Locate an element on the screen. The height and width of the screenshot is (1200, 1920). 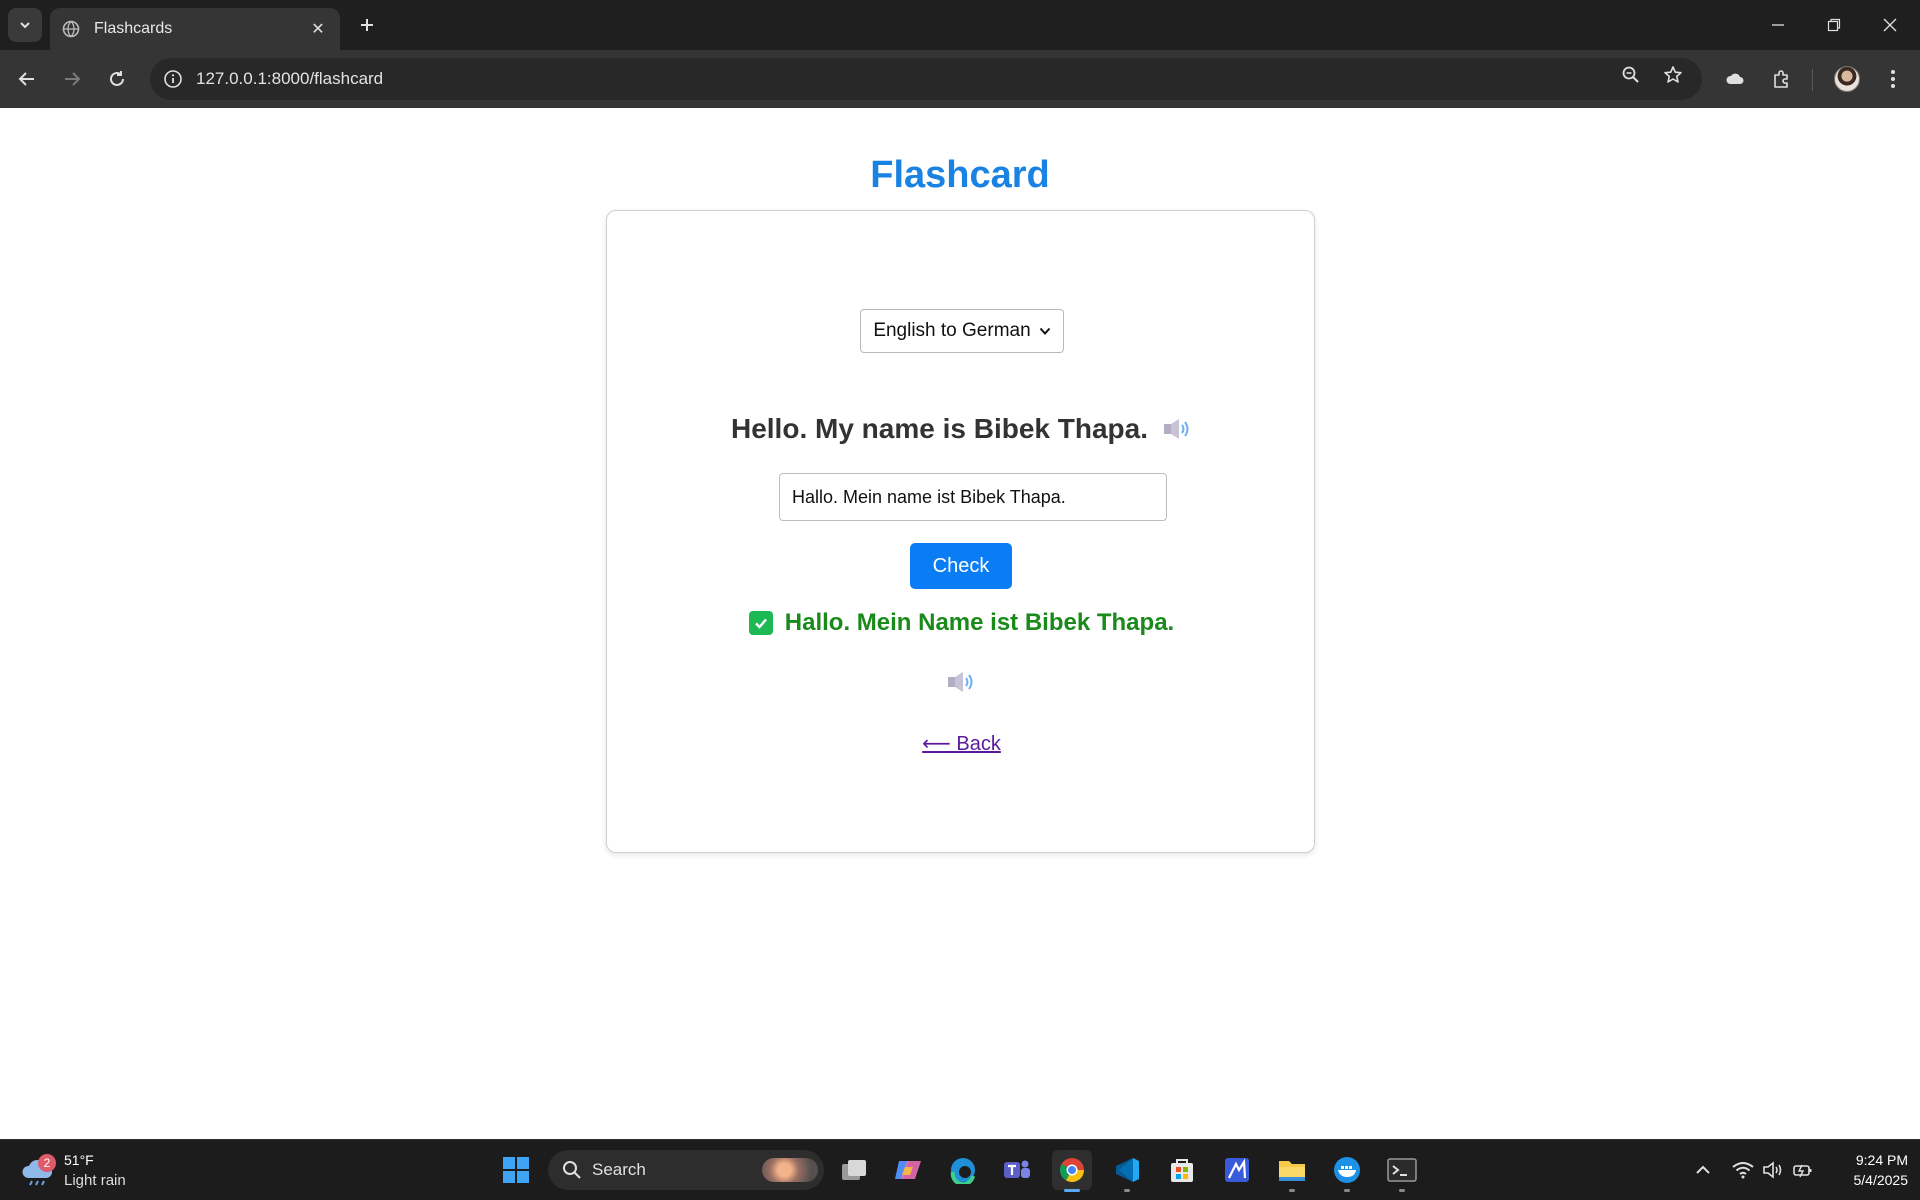
vscode-app is located at coordinates (1127, 1171).